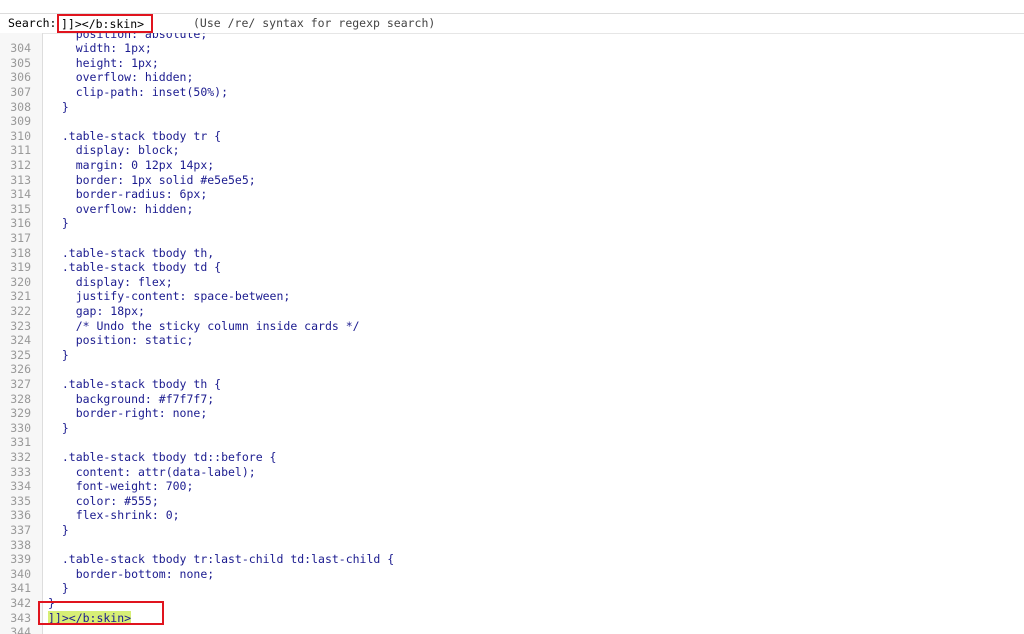 The image size is (1024, 634). What do you see at coordinates (20, 164) in the screenshot?
I see `line-number: 312` at bounding box center [20, 164].